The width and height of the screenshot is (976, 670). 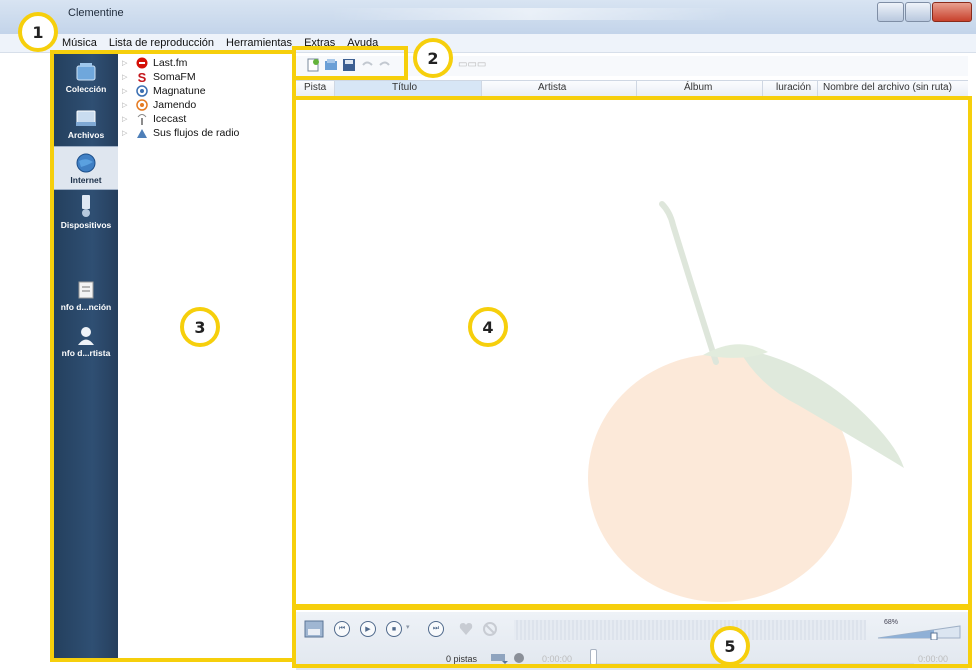 What do you see at coordinates (890, 12) in the screenshot?
I see `minimize-button` at bounding box center [890, 12].